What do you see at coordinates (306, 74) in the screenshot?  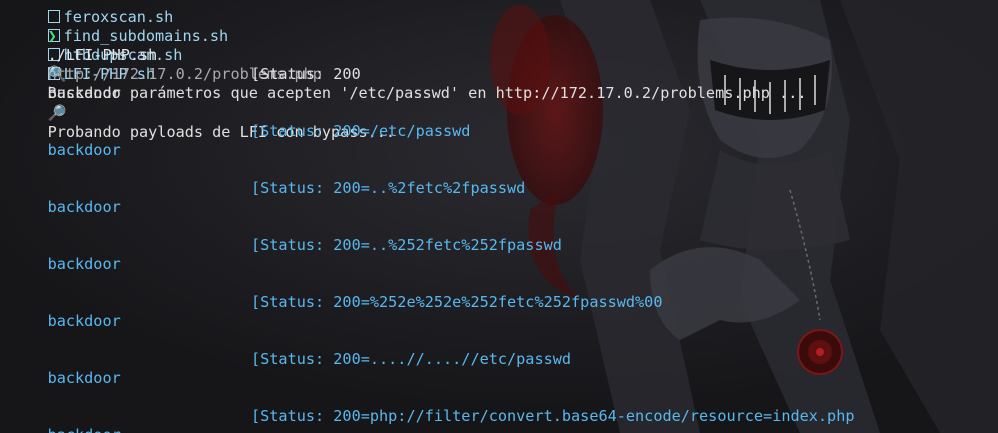 I see `param-status: [Status: 200` at bounding box center [306, 74].